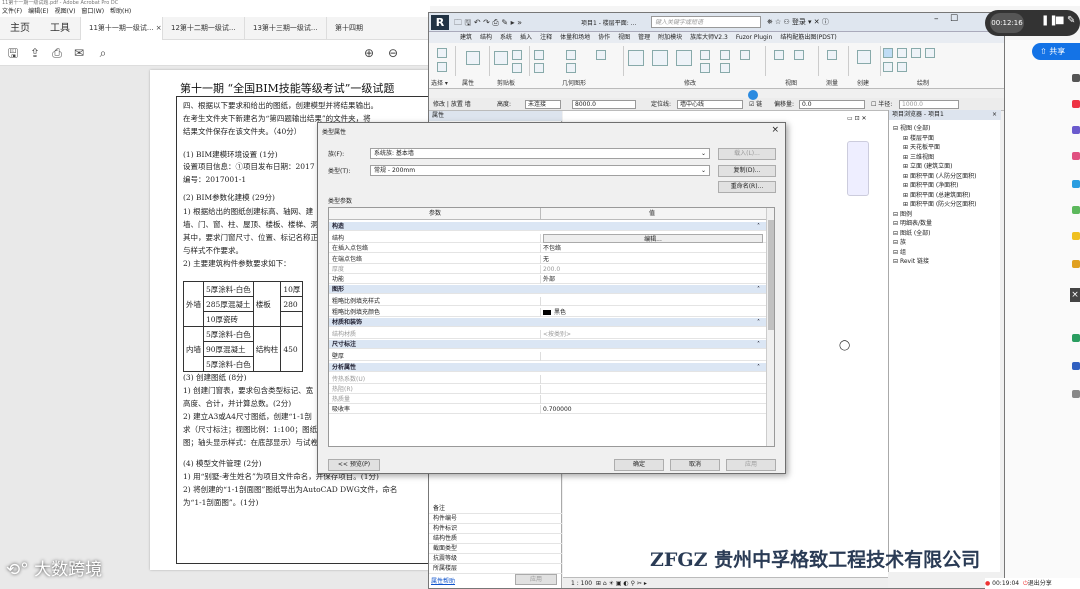 The height and width of the screenshot is (589, 1080). Describe the element at coordinates (754, 37) in the screenshot. I see `ribbon-tab: Fuzor Plugin` at that location.